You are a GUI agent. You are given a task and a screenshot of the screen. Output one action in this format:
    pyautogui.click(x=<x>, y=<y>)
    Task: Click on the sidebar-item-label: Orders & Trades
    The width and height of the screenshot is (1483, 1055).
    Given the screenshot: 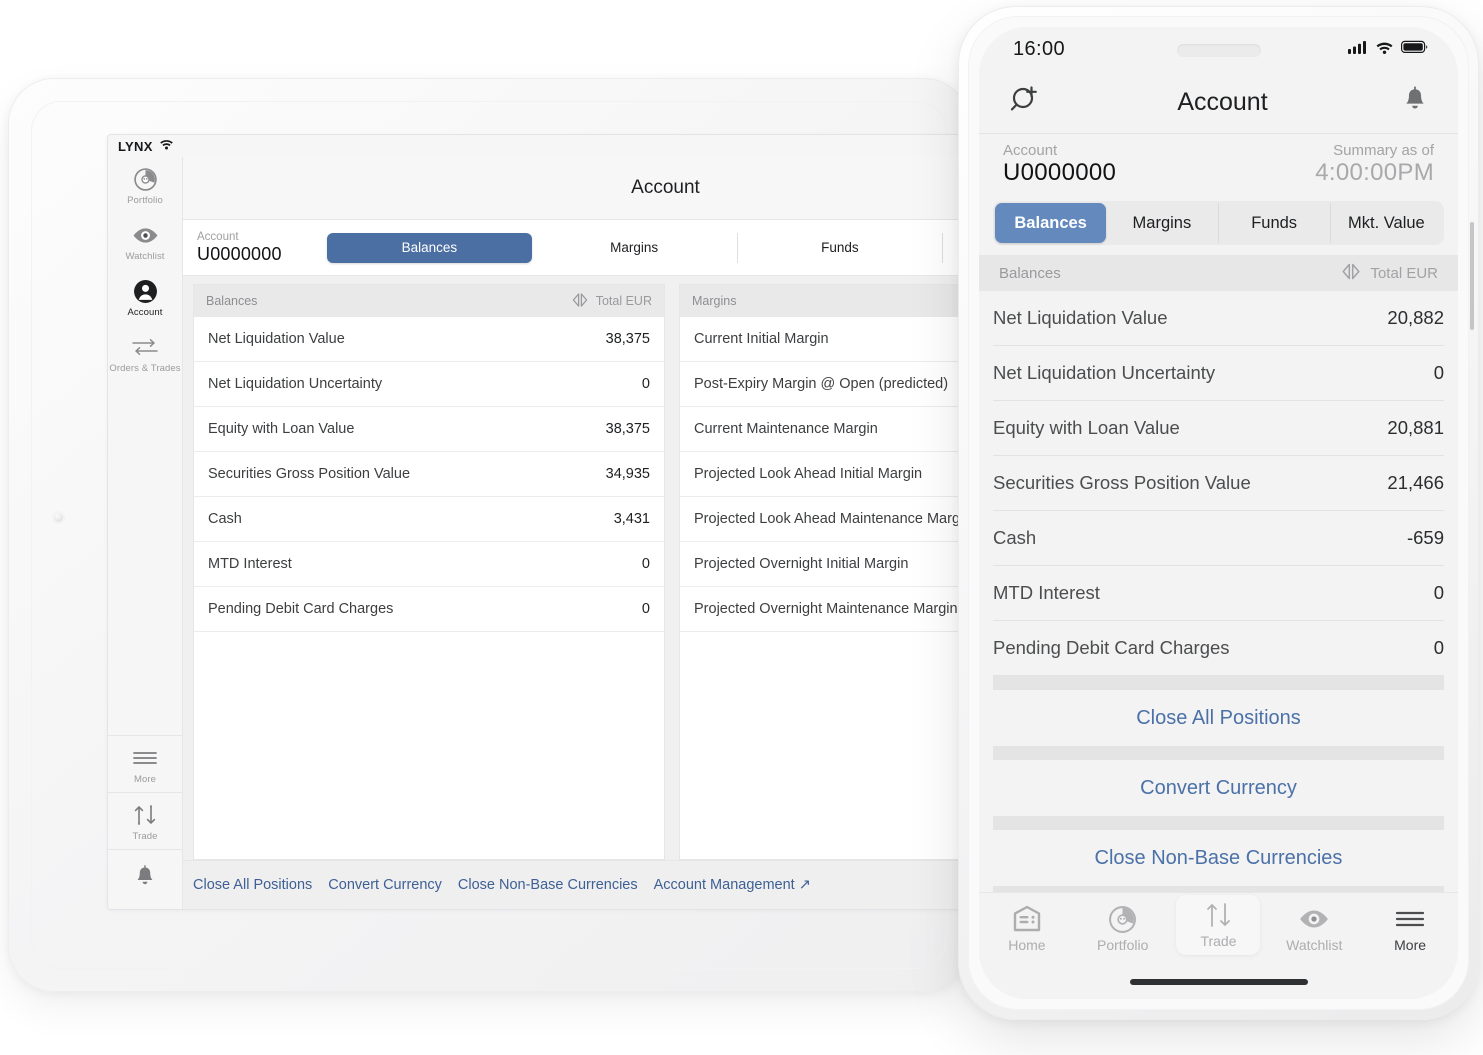 What is the action you would take?
    pyautogui.click(x=145, y=368)
    